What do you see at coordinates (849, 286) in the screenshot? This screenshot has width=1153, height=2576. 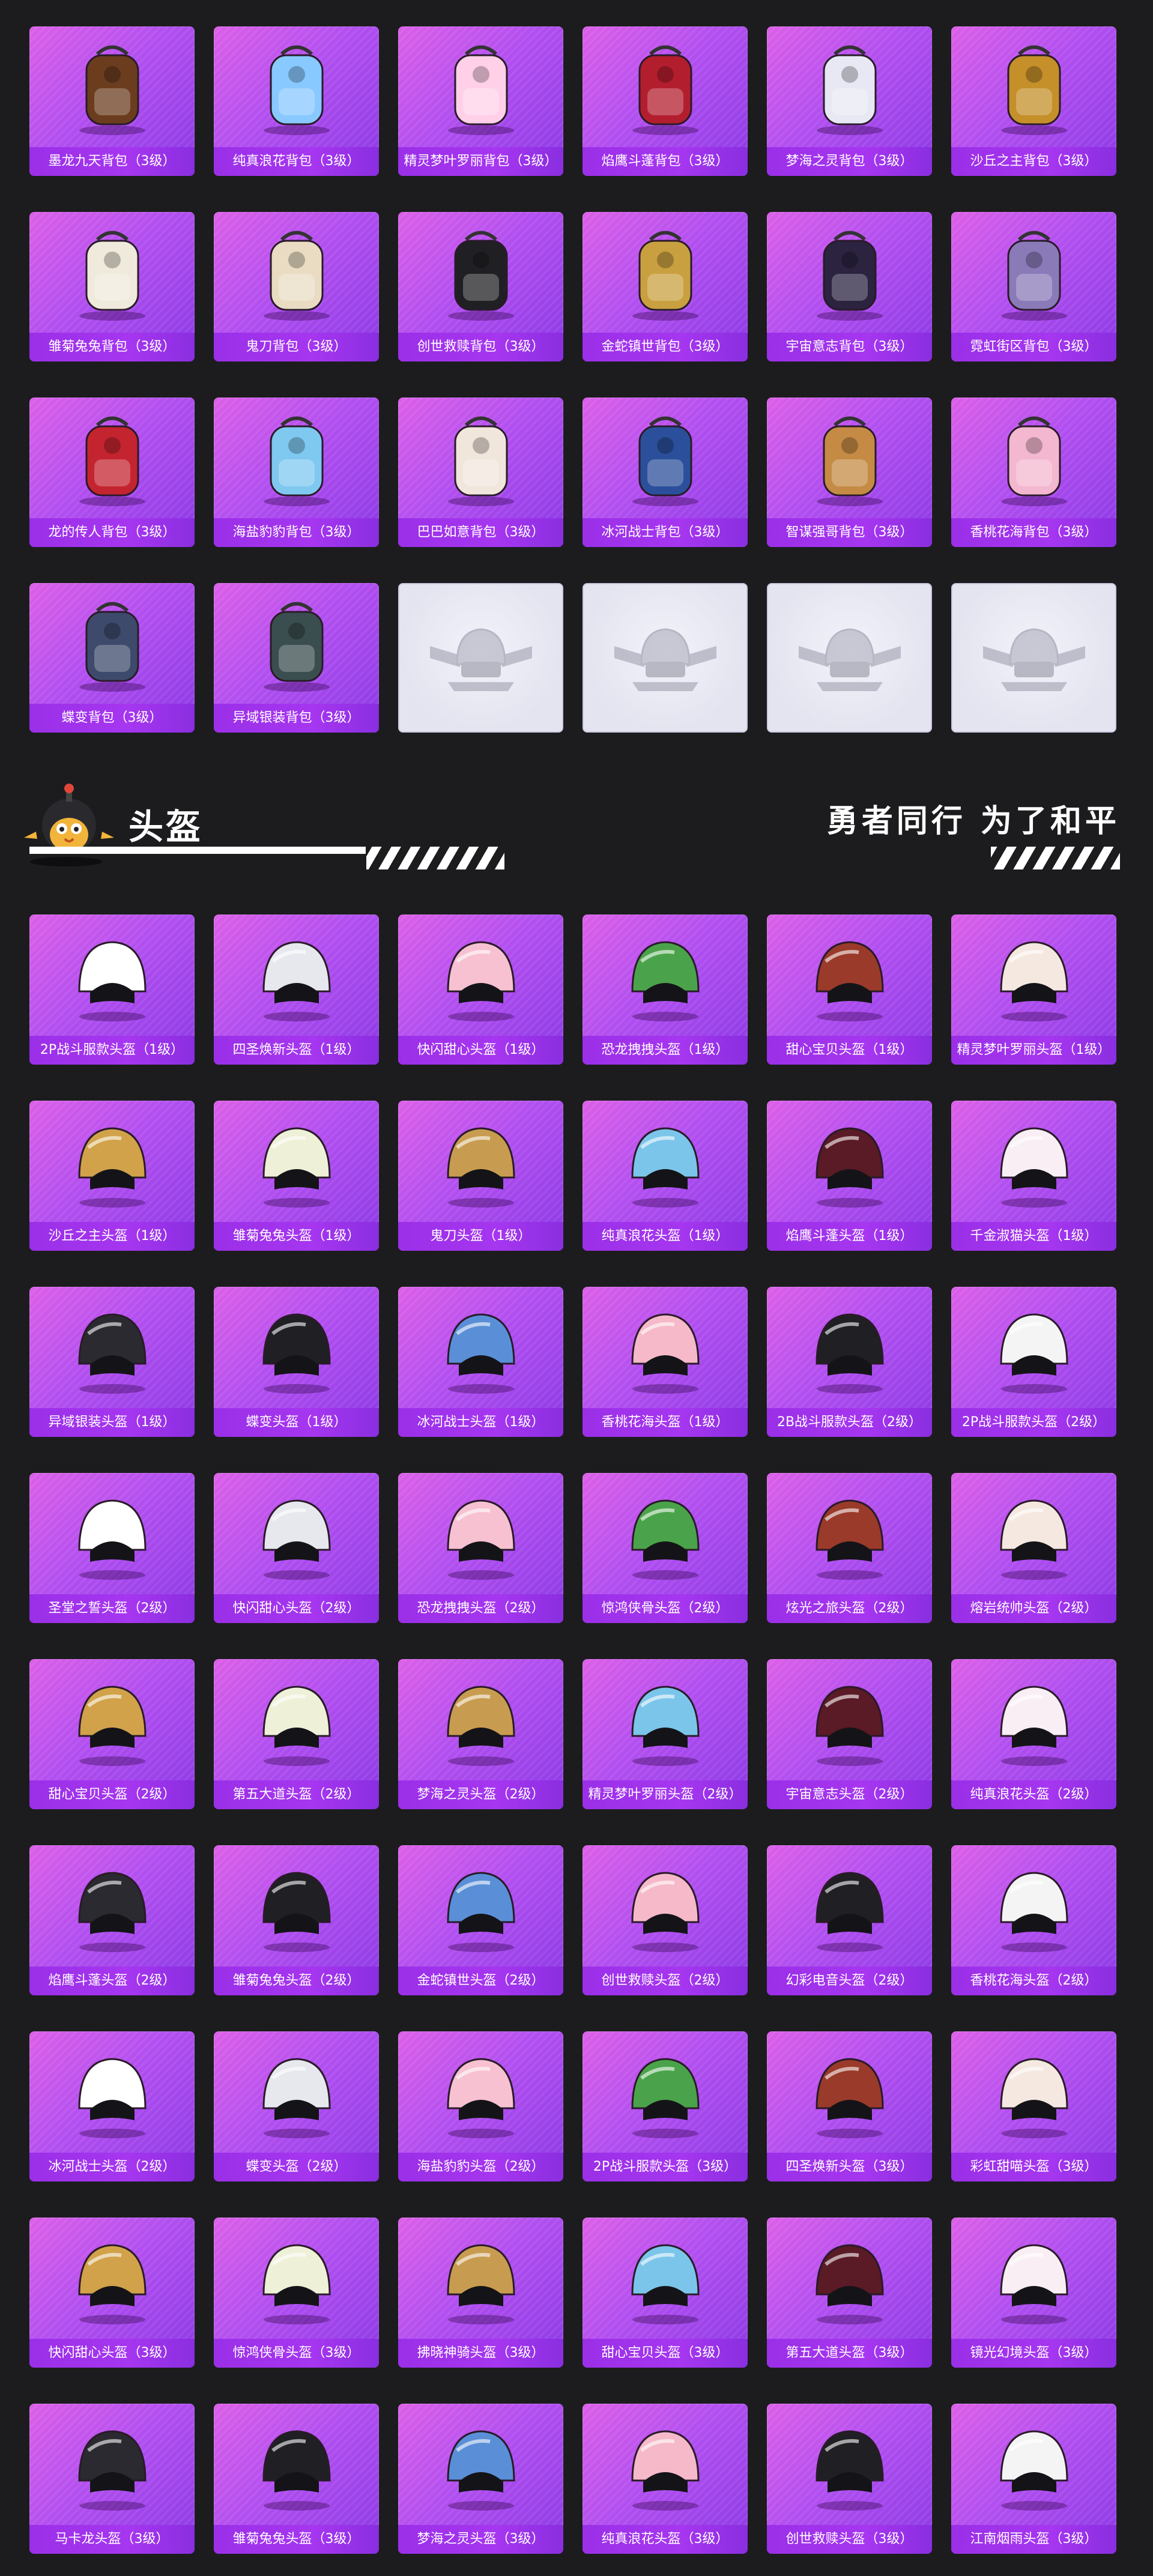 I see `backpack-card: 宇宙意志背包（3级）` at bounding box center [849, 286].